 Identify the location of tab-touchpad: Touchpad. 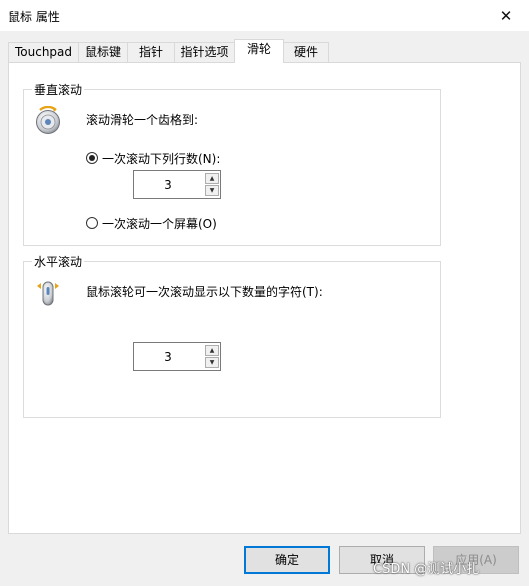
(43, 52).